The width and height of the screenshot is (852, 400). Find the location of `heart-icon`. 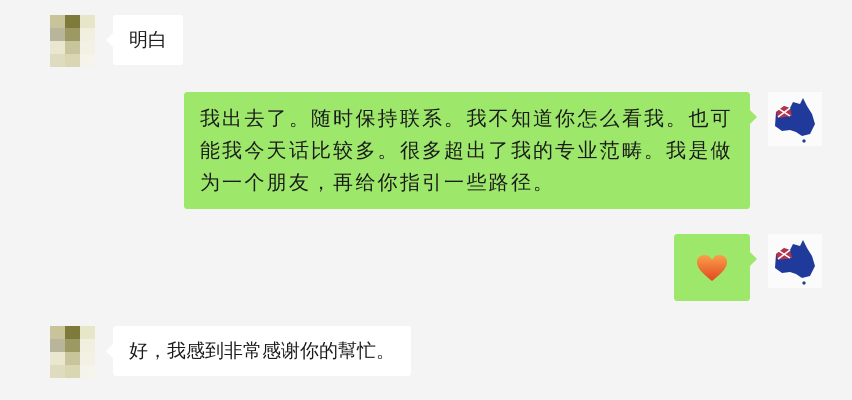

heart-icon is located at coordinates (712, 268).